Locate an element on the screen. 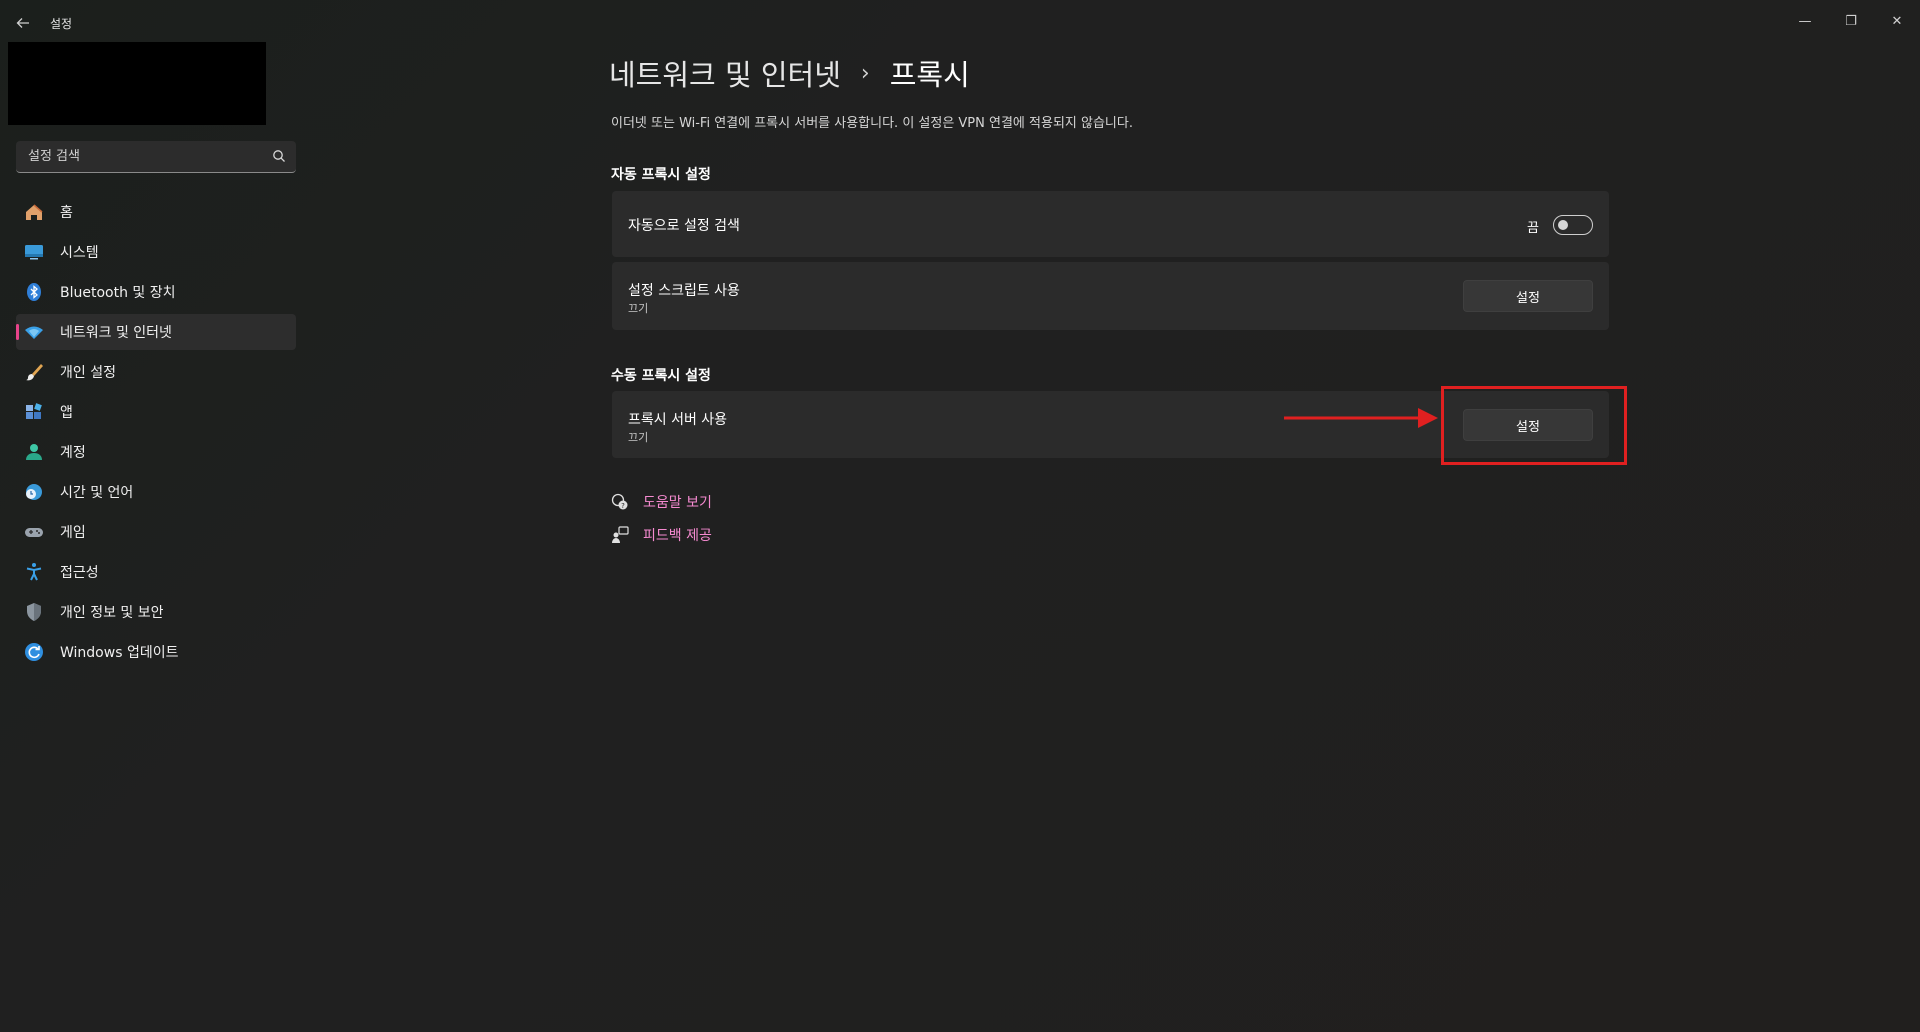  sidebar-item-bluetooth: Bluetooth 및 장치 is located at coordinates (156, 292).